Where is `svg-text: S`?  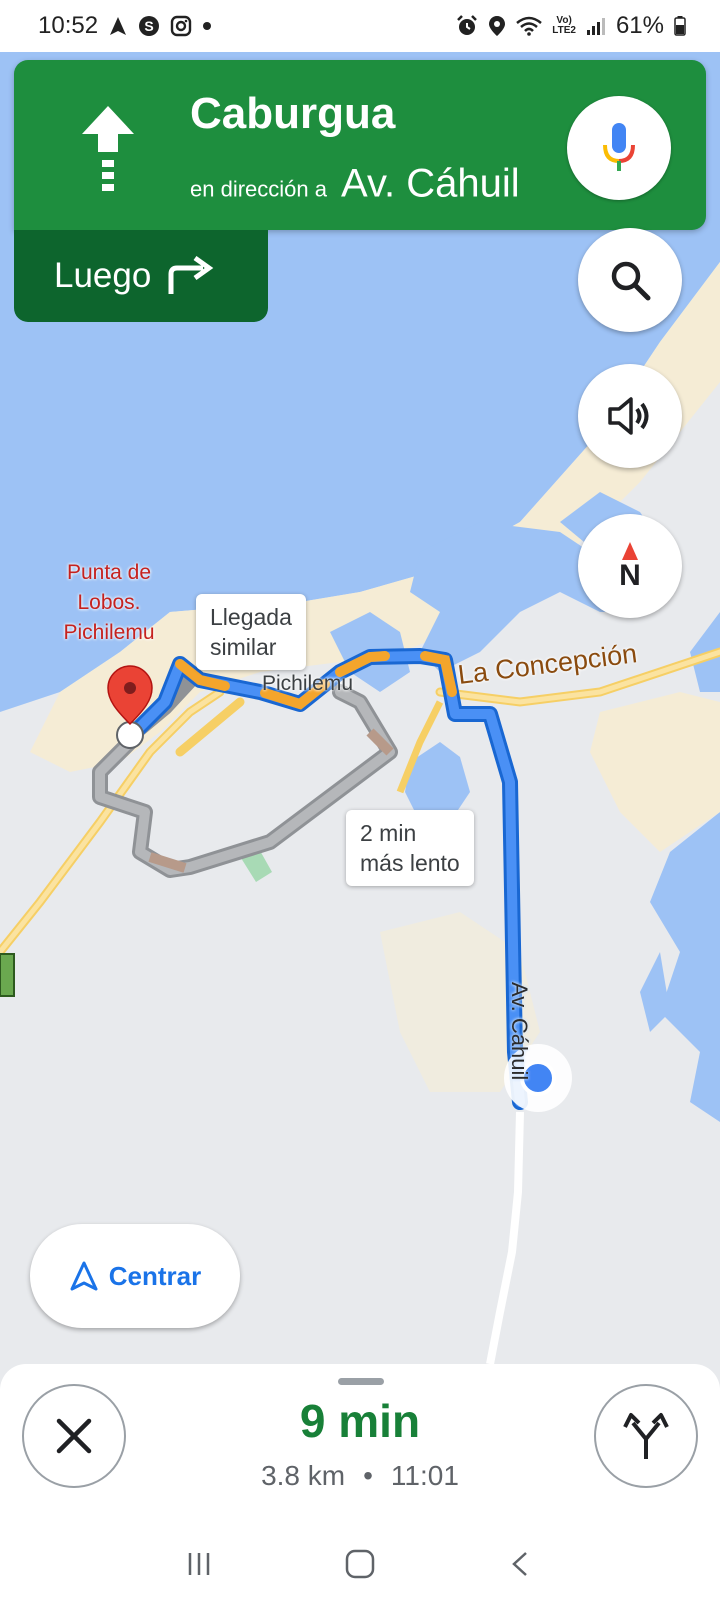
svg-text: S is located at coordinates (148, 26).